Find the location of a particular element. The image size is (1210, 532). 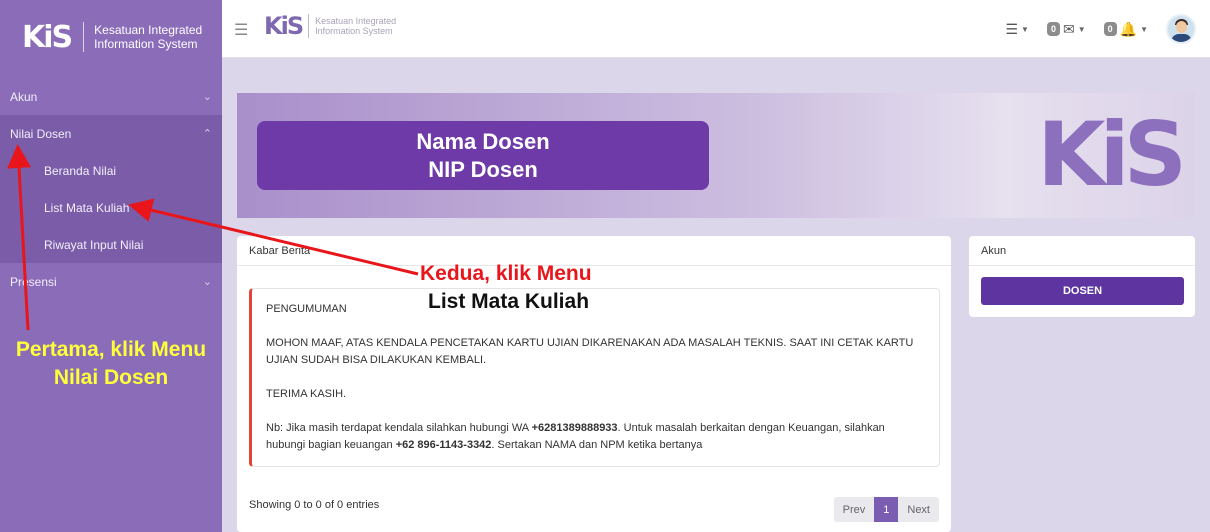

list-menu-dropdown: ☰ ▼ is located at coordinates (1016, 29).